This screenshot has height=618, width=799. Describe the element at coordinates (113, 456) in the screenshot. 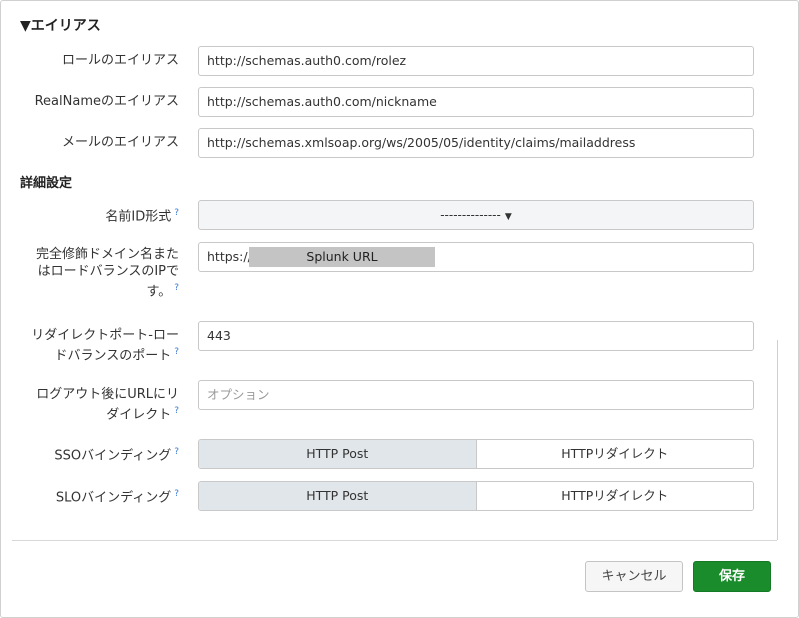

I see `sso-binding-label-text: SSOバインディング` at that location.